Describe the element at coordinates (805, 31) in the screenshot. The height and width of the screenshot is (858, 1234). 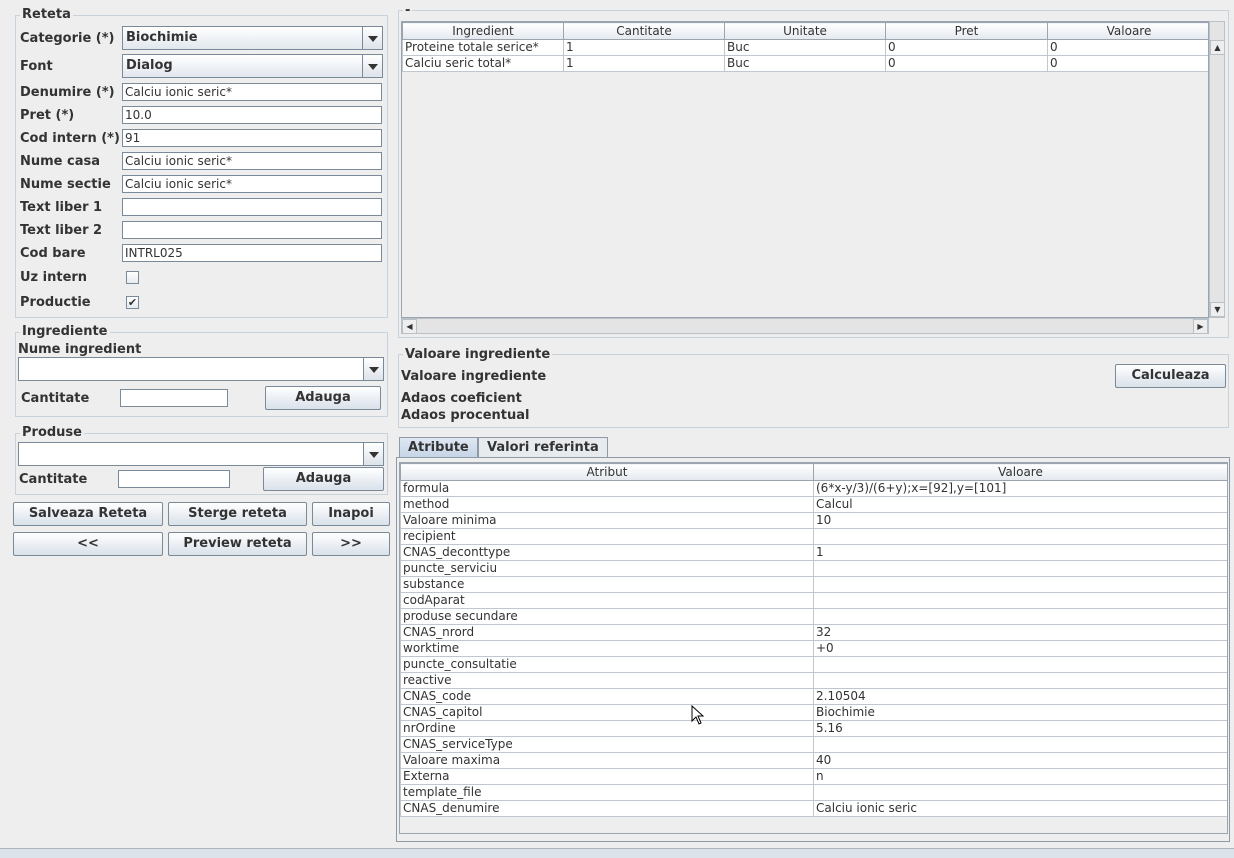
I see `column-header-unitate: Unitate` at that location.